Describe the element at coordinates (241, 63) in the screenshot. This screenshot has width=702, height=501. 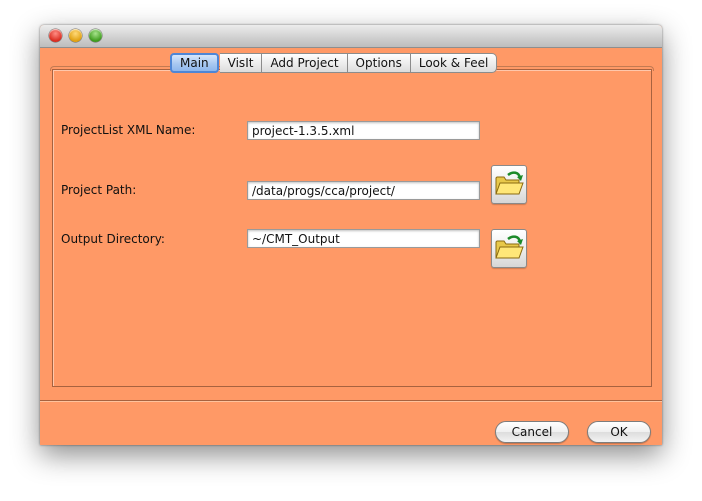
I see `tab-visit: VisIt` at that location.